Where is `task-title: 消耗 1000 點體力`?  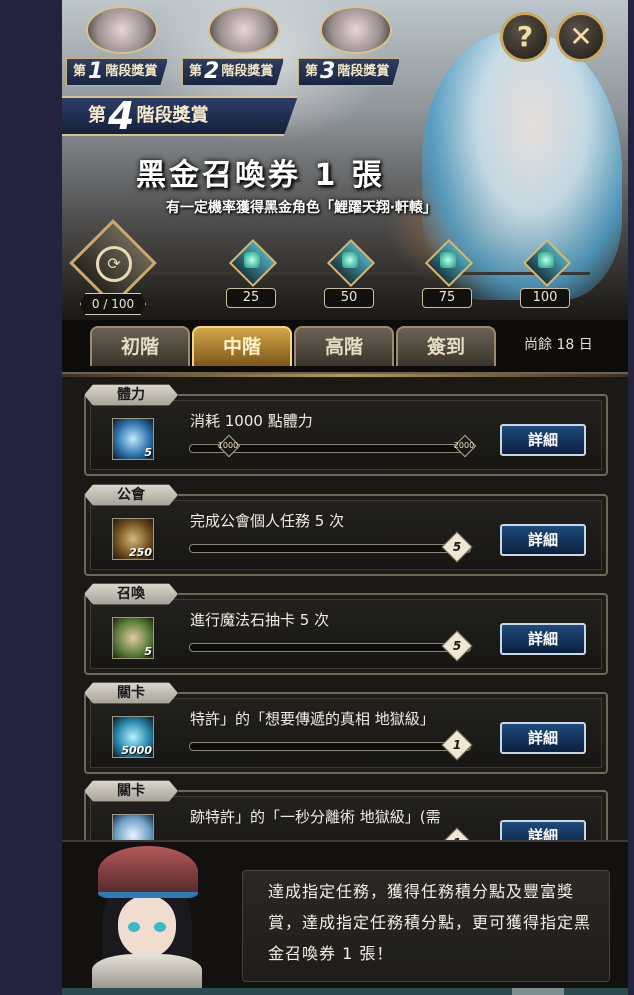 task-title: 消耗 1000 點體力 is located at coordinates (251, 421).